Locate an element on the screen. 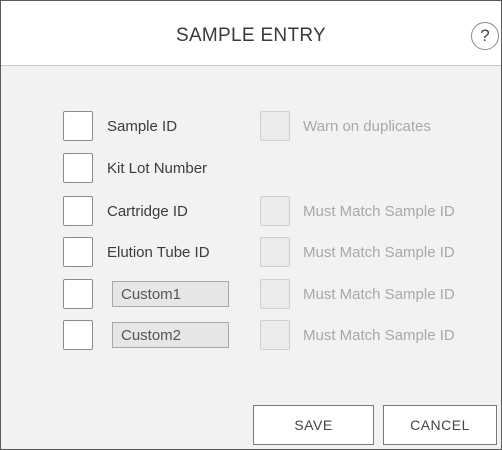 This screenshot has height=450, width=502. dialog-title: SAMPLE ENTRY is located at coordinates (250, 35).